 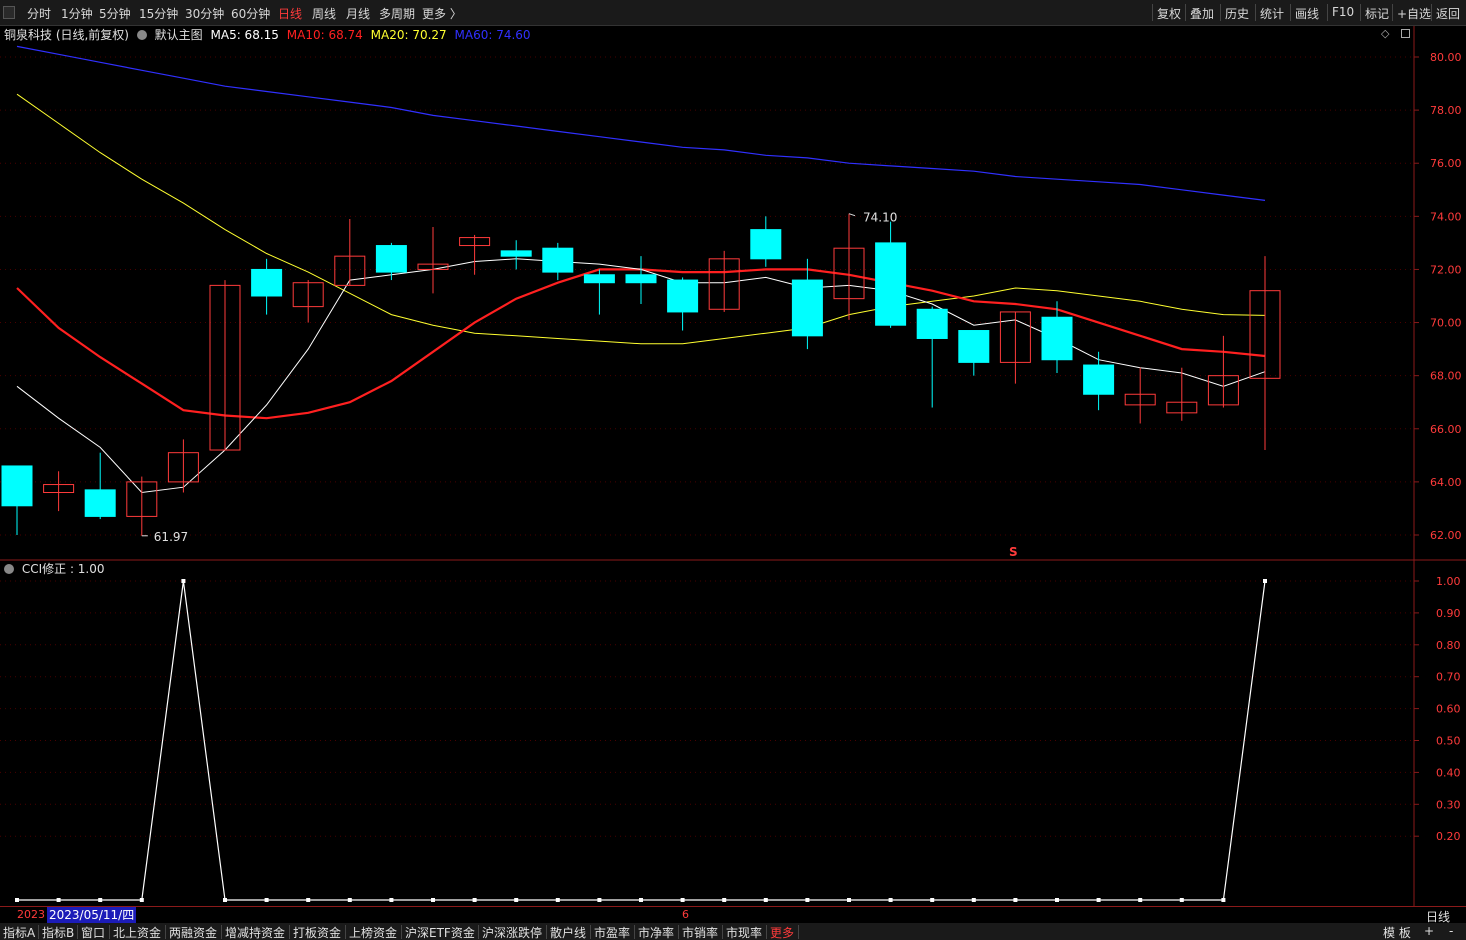 I want to click on indicator-tab-12: 市净率, so click(x=656, y=932).